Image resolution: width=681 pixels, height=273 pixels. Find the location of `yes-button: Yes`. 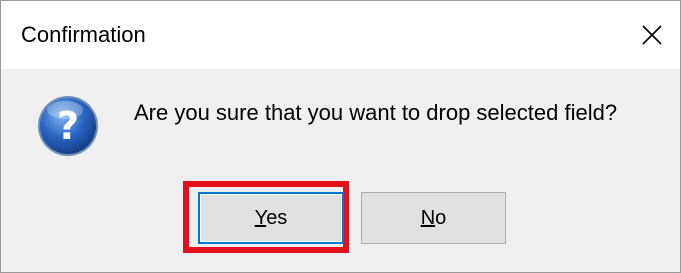

yes-button: Yes is located at coordinates (271, 218).